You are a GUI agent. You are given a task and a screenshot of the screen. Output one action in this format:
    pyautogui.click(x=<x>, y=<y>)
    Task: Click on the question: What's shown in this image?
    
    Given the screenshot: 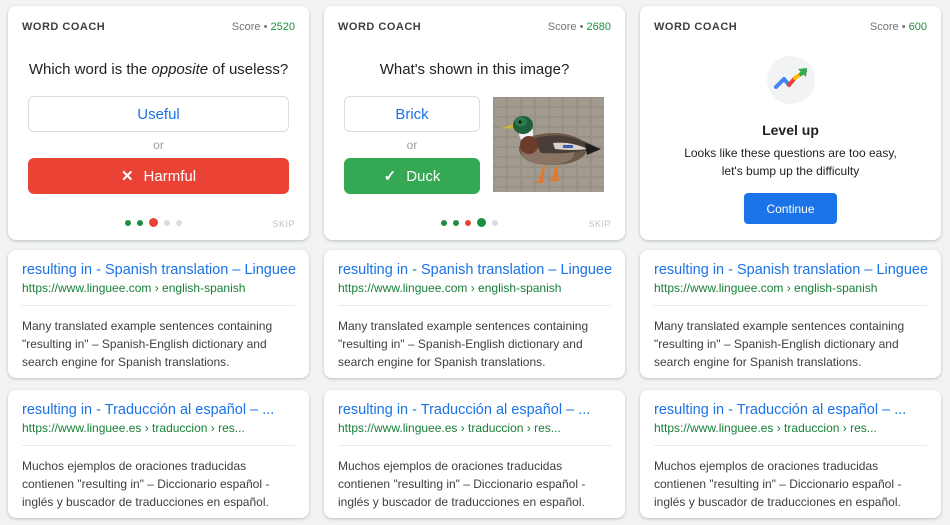 What is the action you would take?
    pyautogui.click(x=474, y=69)
    